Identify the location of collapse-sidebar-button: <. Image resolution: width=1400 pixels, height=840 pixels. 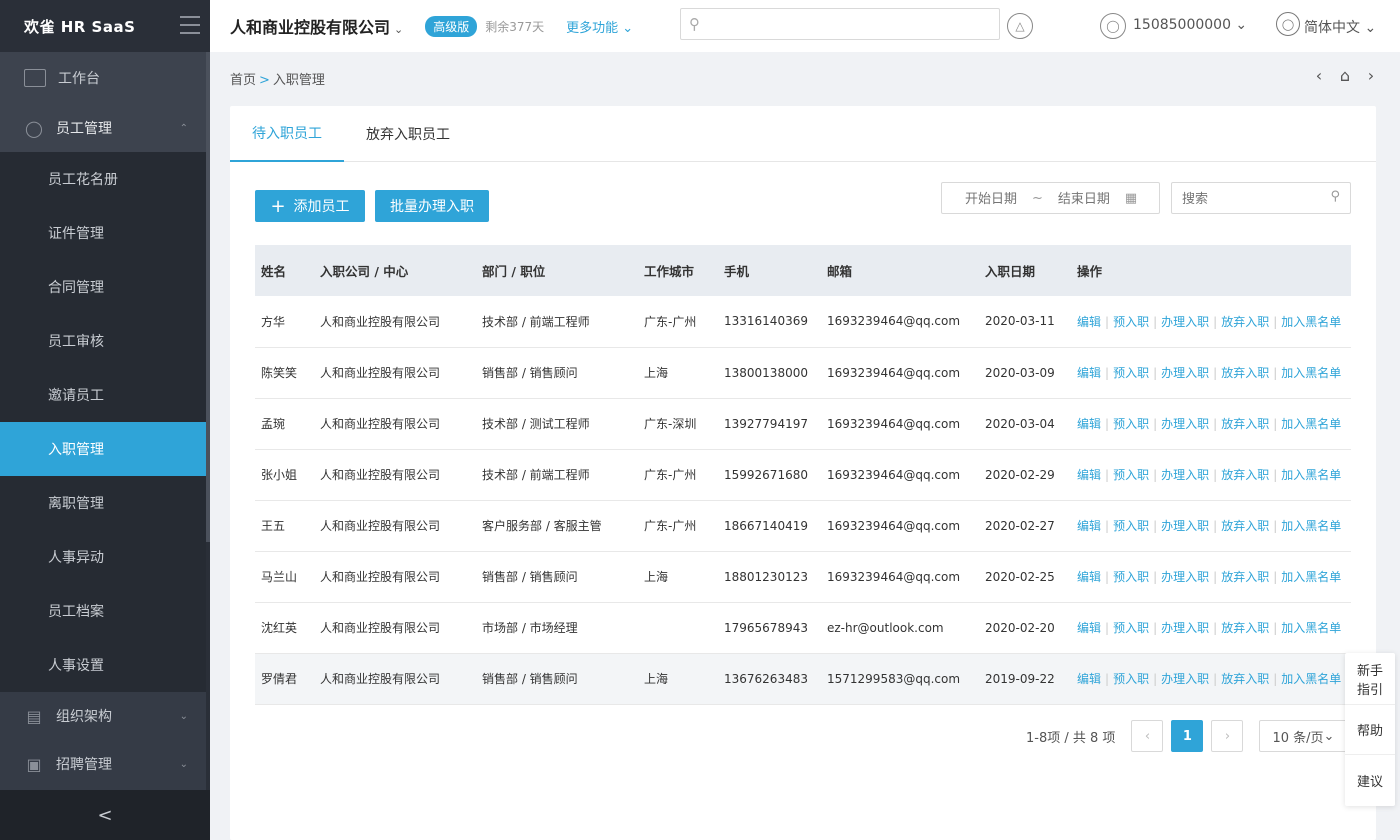
(105, 815).